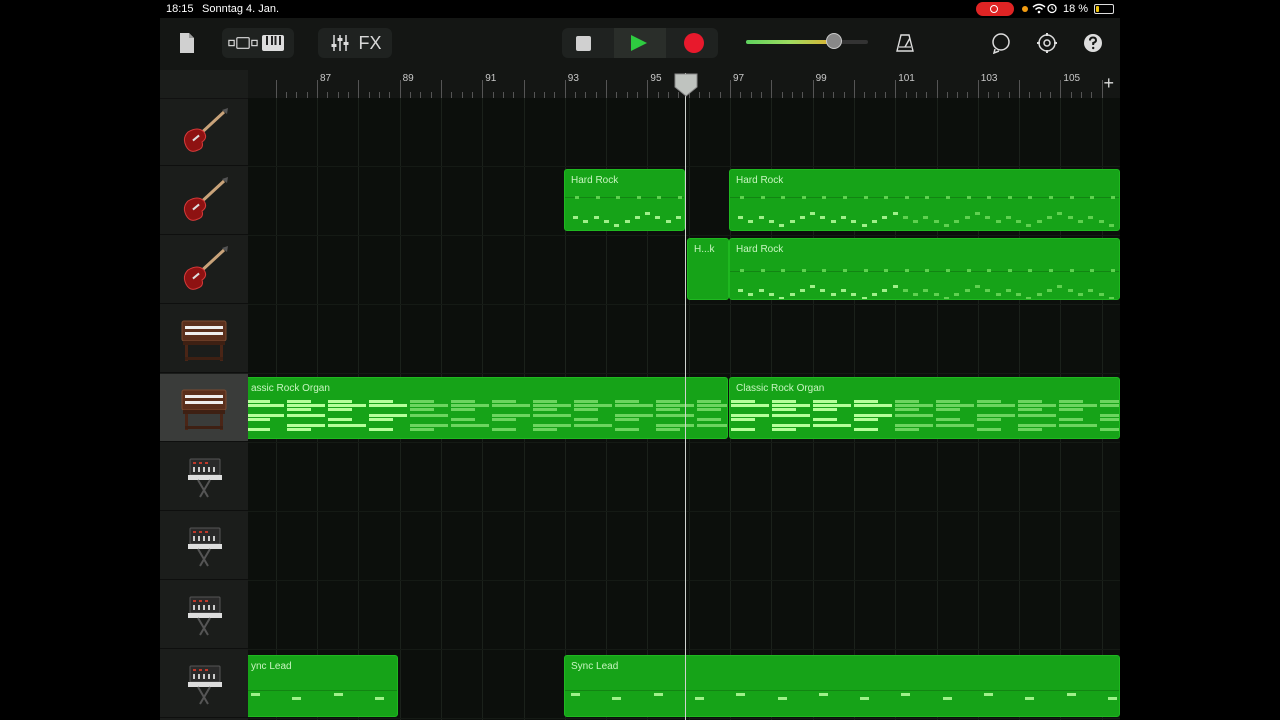 The width and height of the screenshot is (1280, 720). I want to click on help-icon, so click(1093, 43).